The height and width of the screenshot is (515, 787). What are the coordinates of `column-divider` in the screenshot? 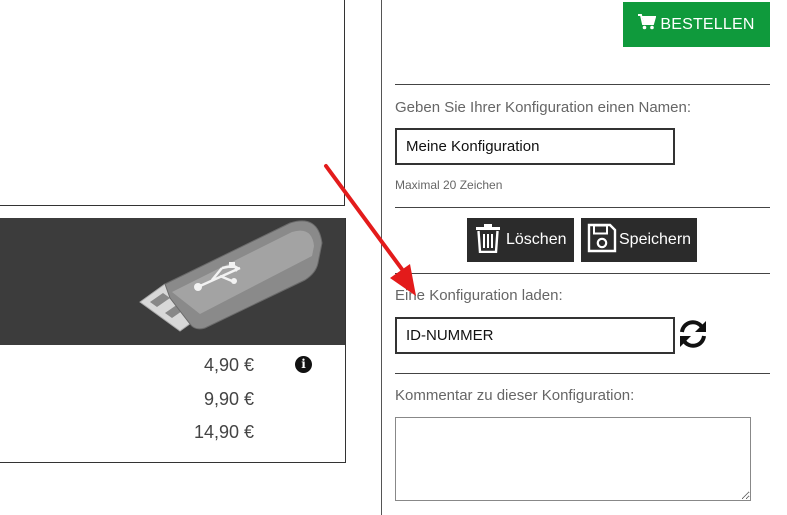 It's located at (381, 257).